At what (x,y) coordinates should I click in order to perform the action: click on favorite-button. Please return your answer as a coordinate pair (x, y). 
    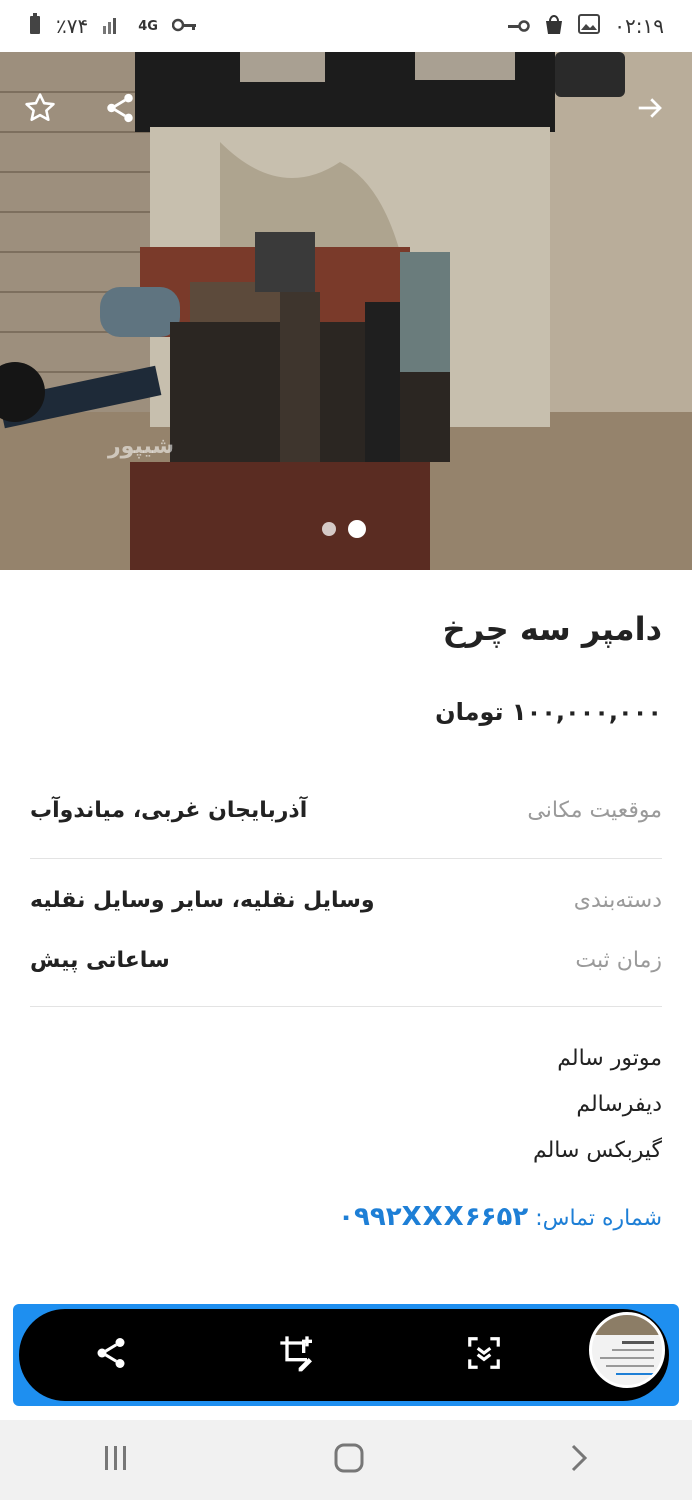
    Looking at the image, I should click on (40, 110).